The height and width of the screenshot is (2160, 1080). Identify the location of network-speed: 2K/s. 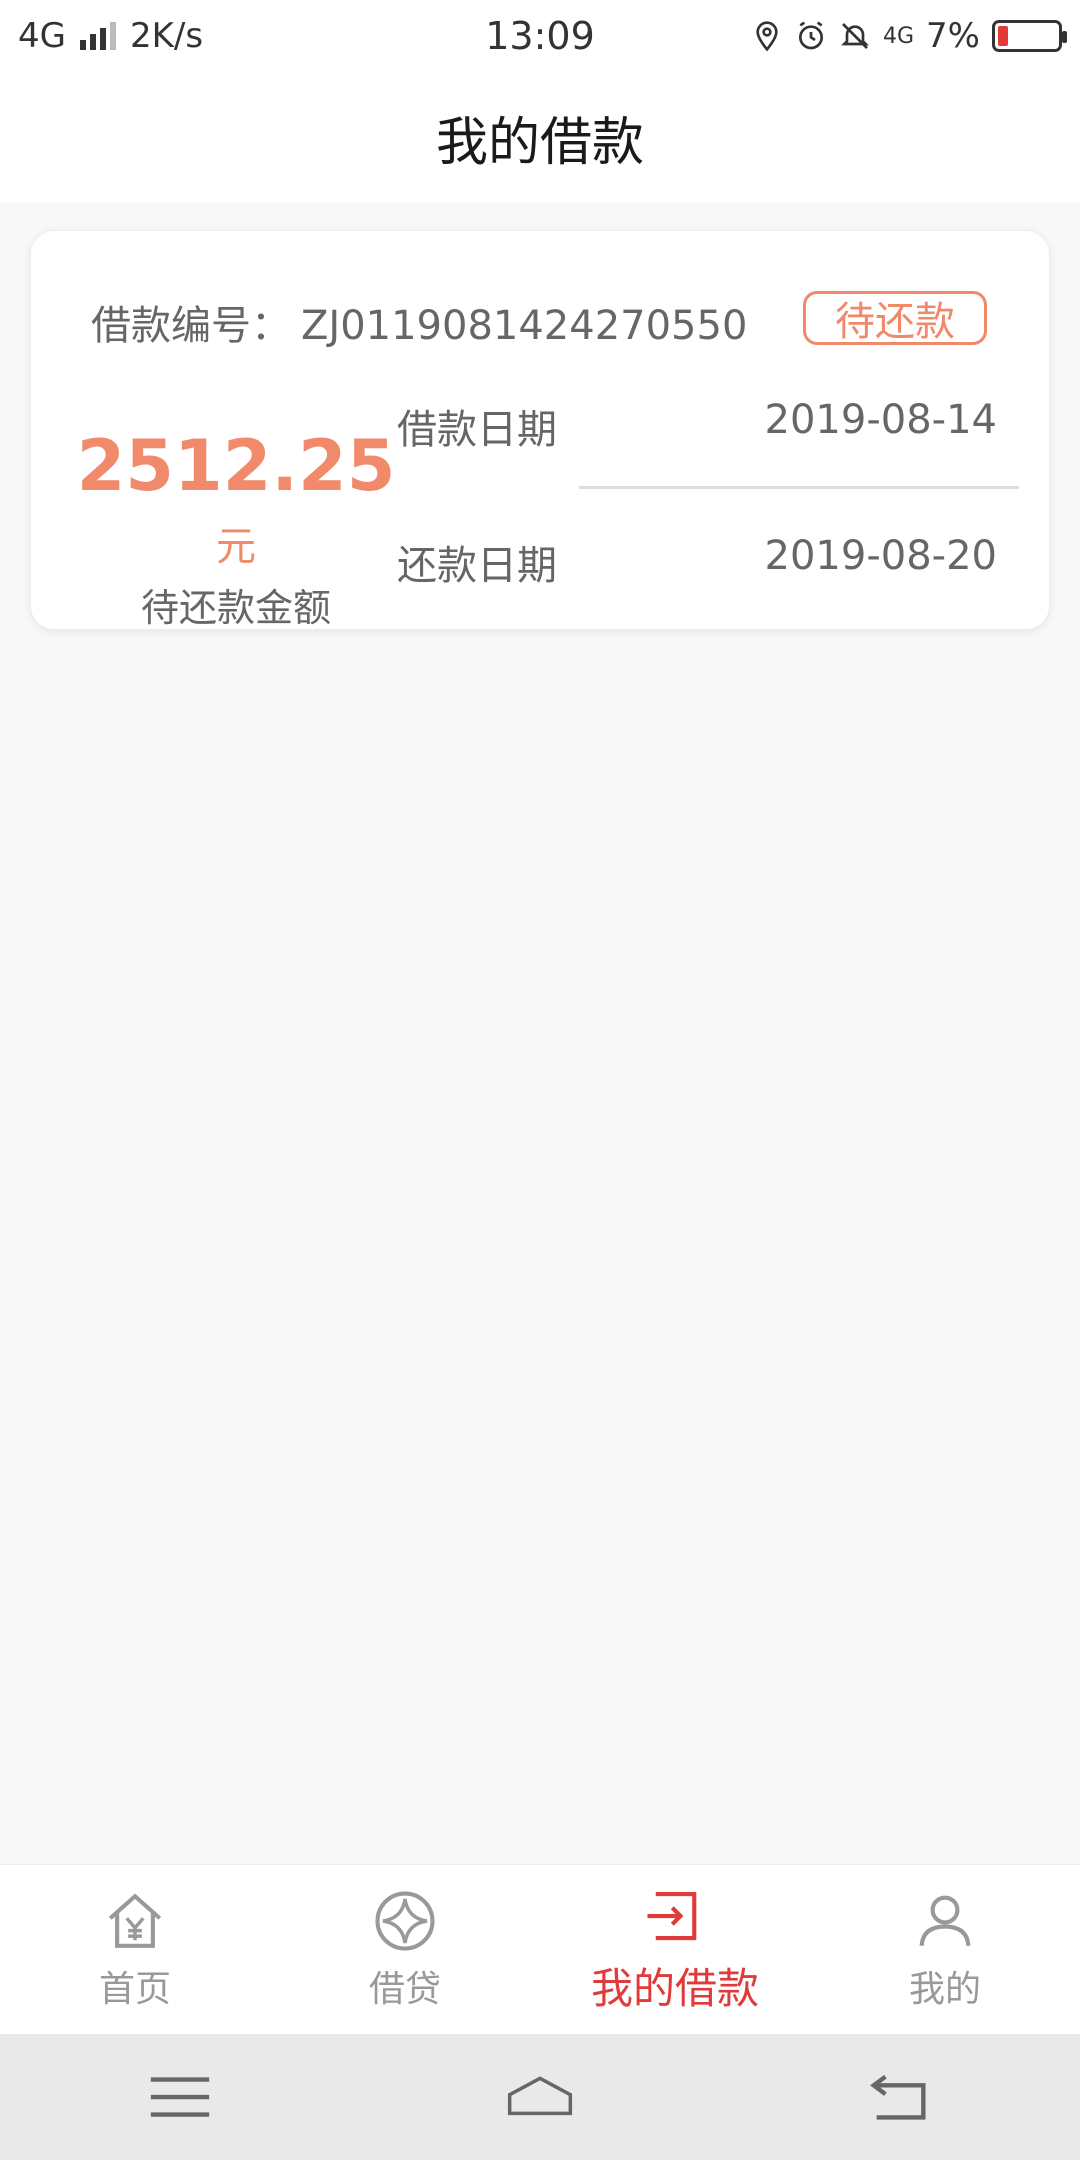
(166, 36).